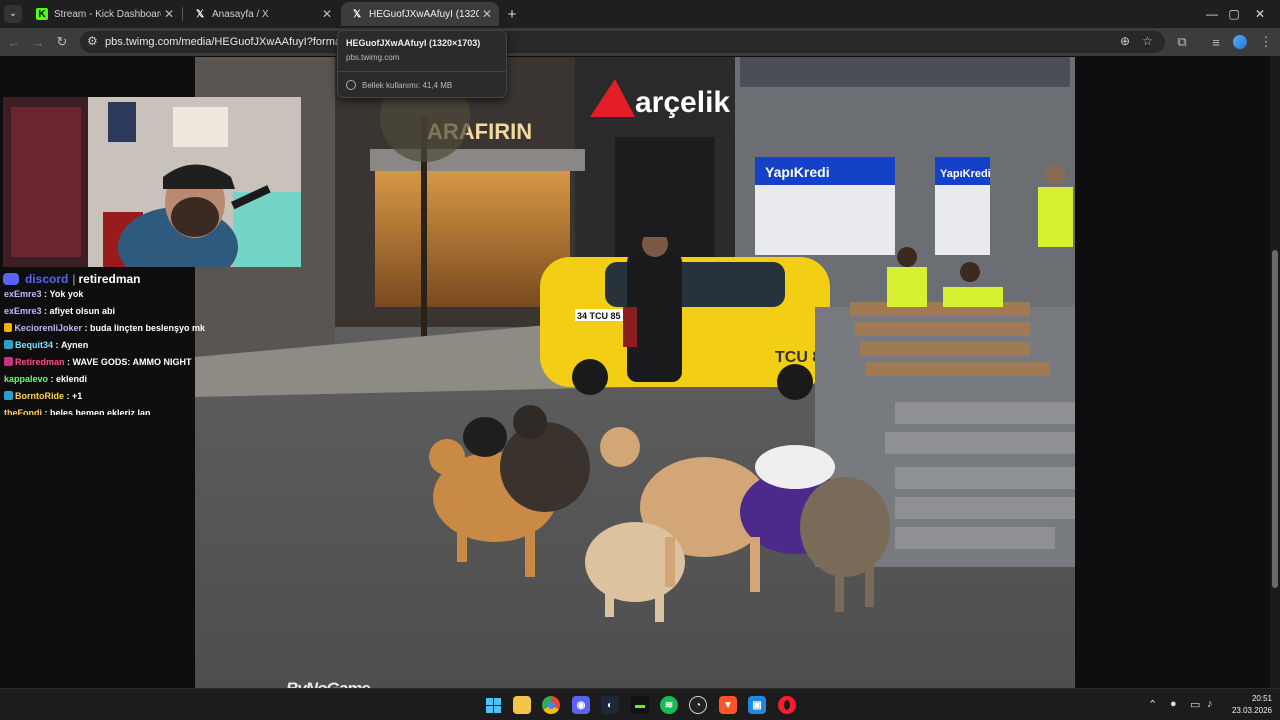 The width and height of the screenshot is (1280, 720). What do you see at coordinates (11, 279) in the screenshot?
I see `discord-icon` at bounding box center [11, 279].